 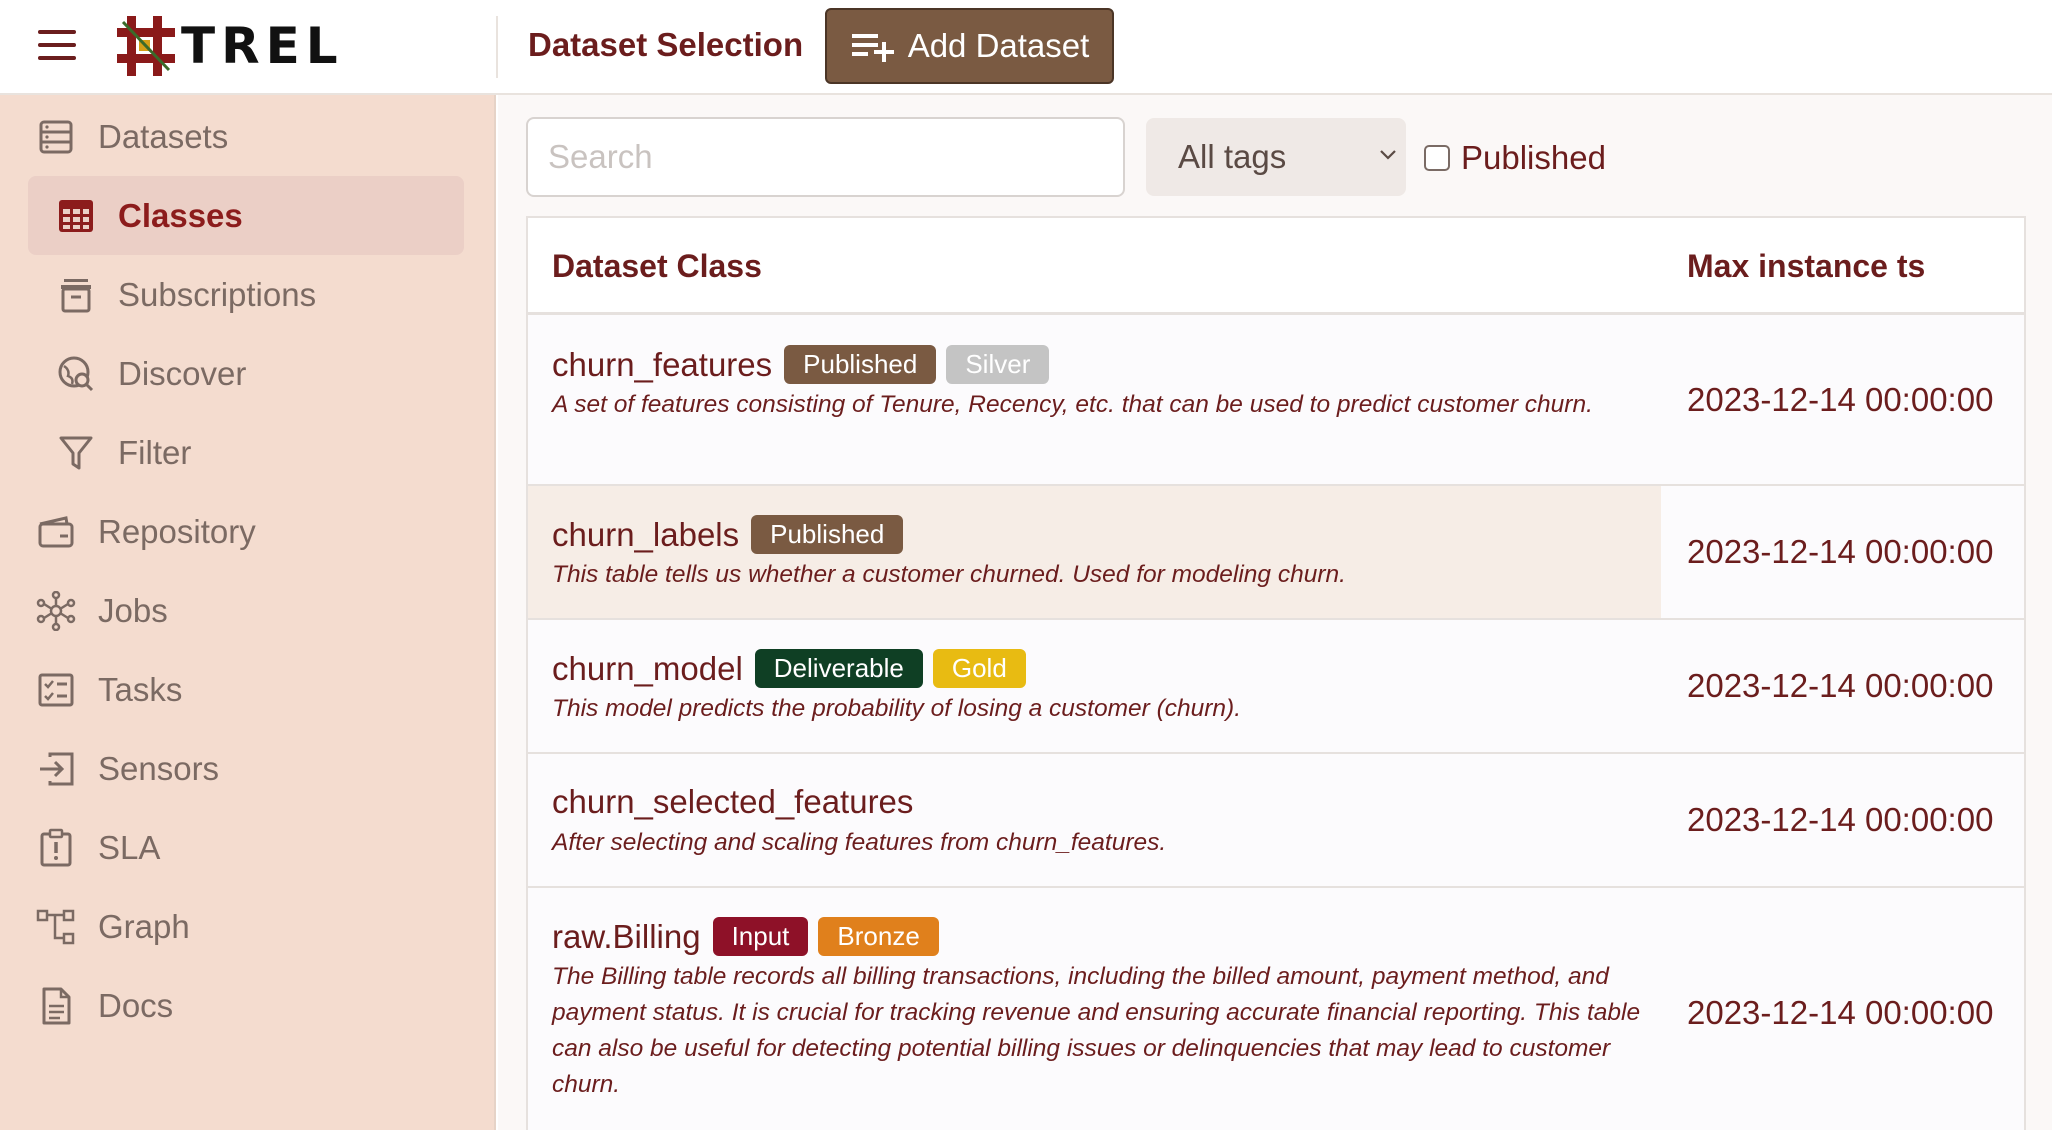 What do you see at coordinates (76, 374) in the screenshot?
I see `globe-search-icon` at bounding box center [76, 374].